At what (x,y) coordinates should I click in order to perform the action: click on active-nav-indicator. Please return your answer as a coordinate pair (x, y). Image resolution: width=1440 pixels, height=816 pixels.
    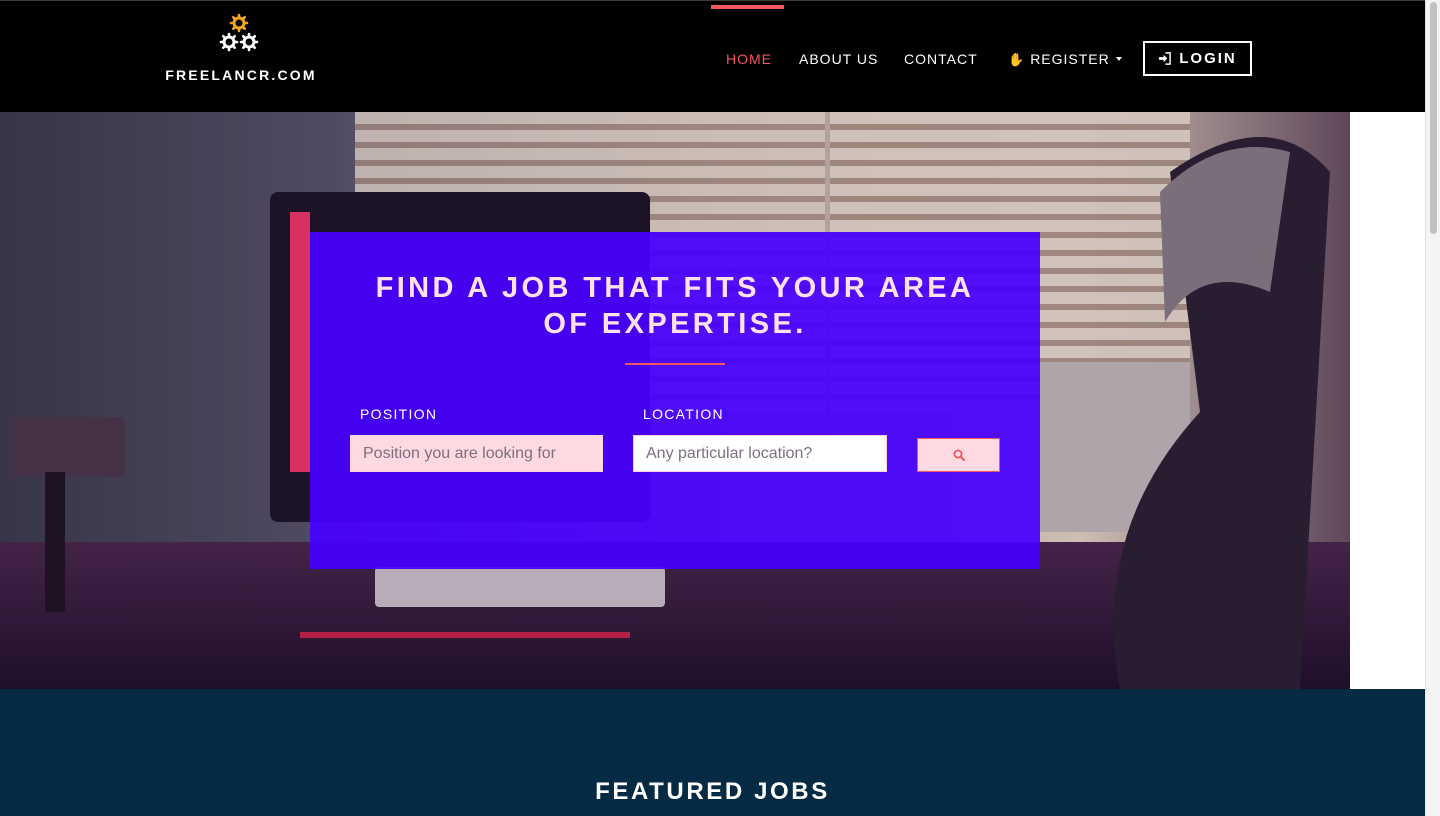
    Looking at the image, I should click on (747, 7).